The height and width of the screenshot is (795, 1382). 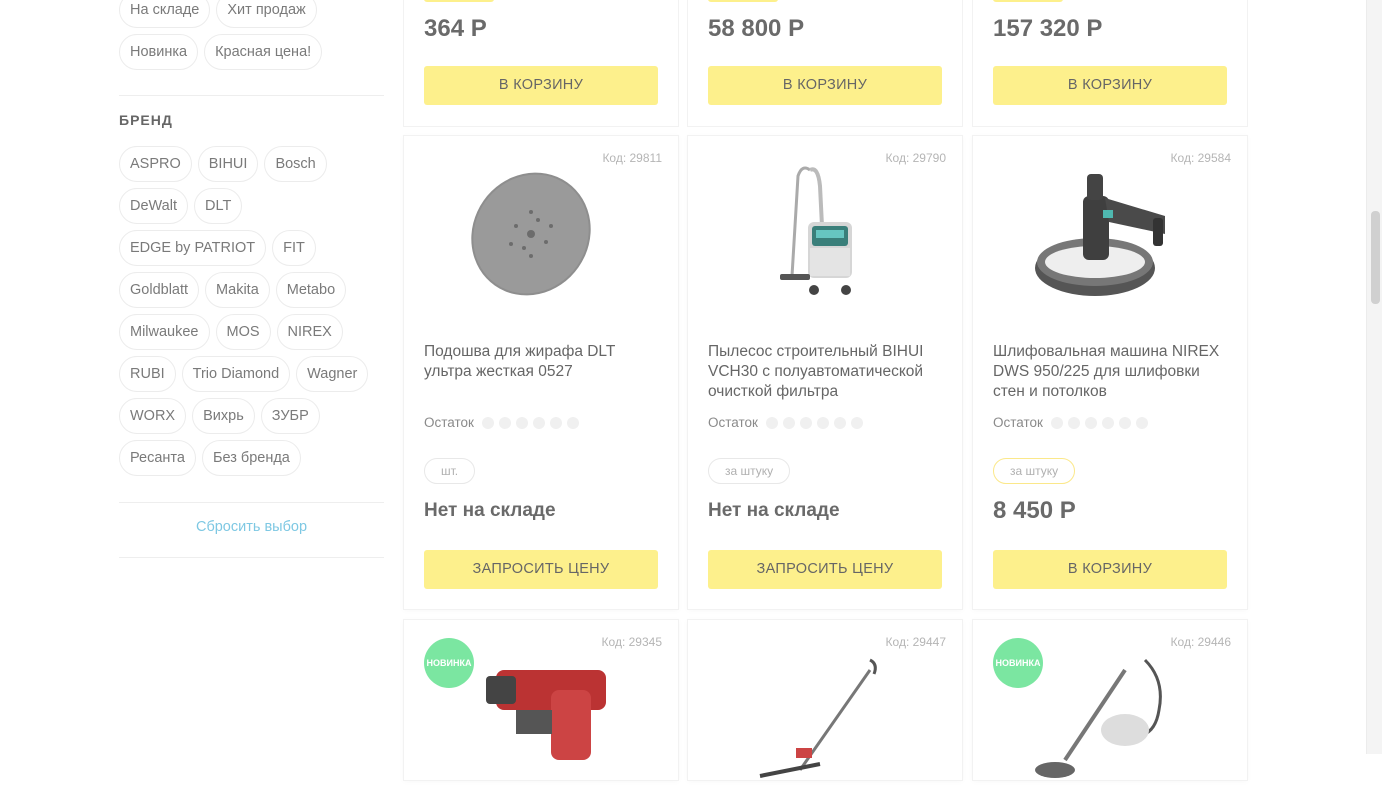 I want to click on product-card: Код: 29345 НОВИНКА, so click(x=541, y=700).